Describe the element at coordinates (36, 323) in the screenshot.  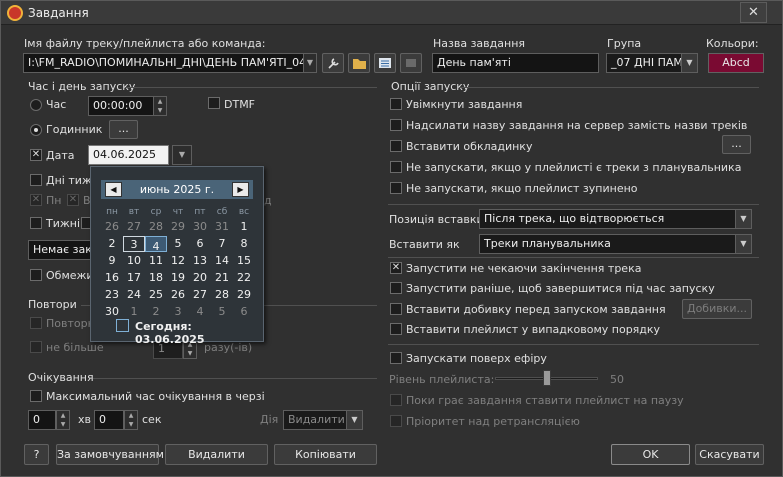
I see `repeat-checkbox` at that location.